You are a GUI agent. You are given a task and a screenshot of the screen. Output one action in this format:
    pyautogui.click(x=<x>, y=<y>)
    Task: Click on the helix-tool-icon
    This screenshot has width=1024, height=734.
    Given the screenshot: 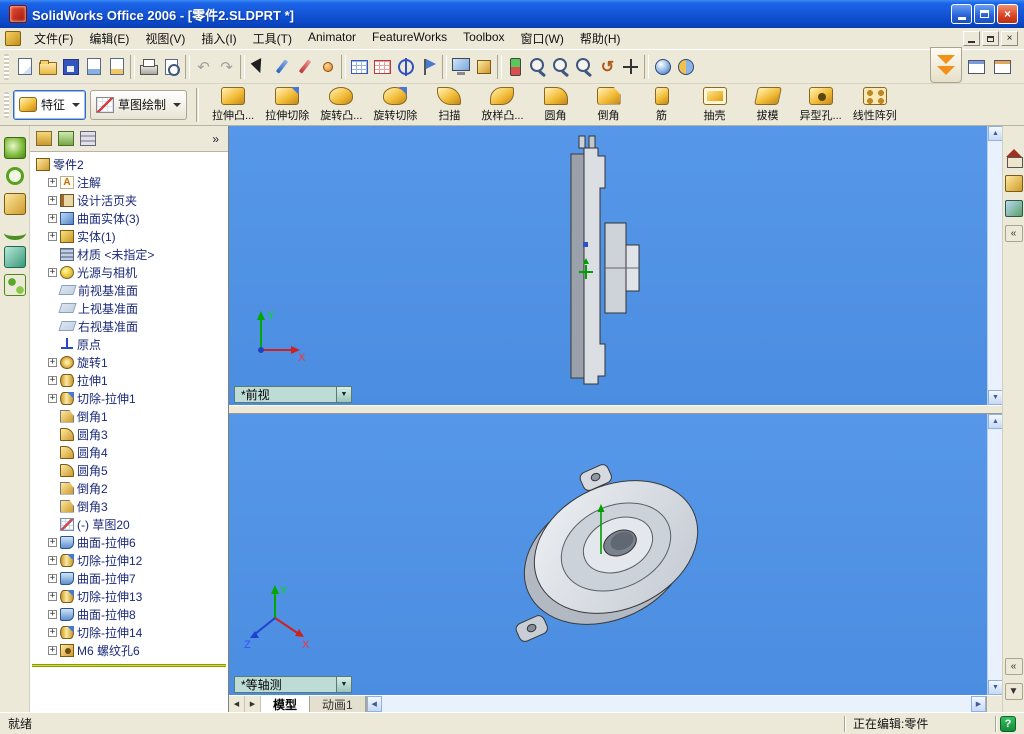 What is the action you would take?
    pyautogui.click(x=14, y=285)
    